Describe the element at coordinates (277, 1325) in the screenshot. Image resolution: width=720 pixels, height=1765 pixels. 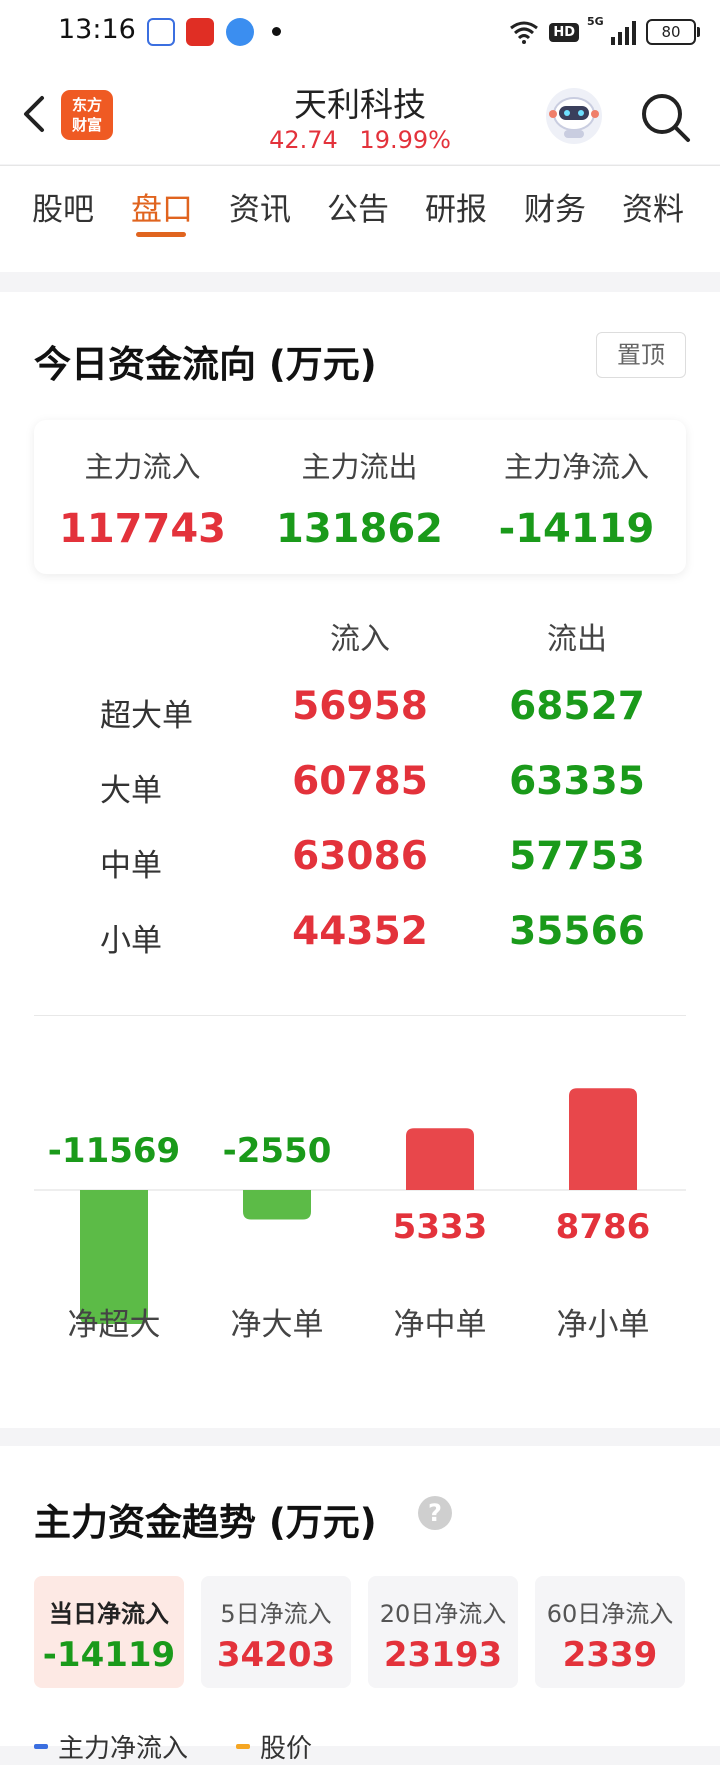
I see `net-flow-category-label: 净大单` at that location.